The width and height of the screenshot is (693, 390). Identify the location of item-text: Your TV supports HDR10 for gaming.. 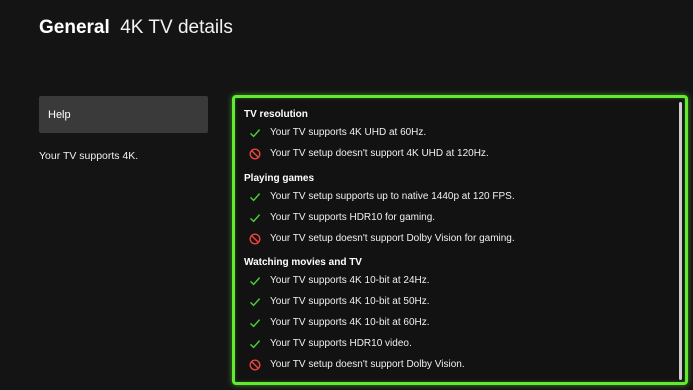
(353, 217).